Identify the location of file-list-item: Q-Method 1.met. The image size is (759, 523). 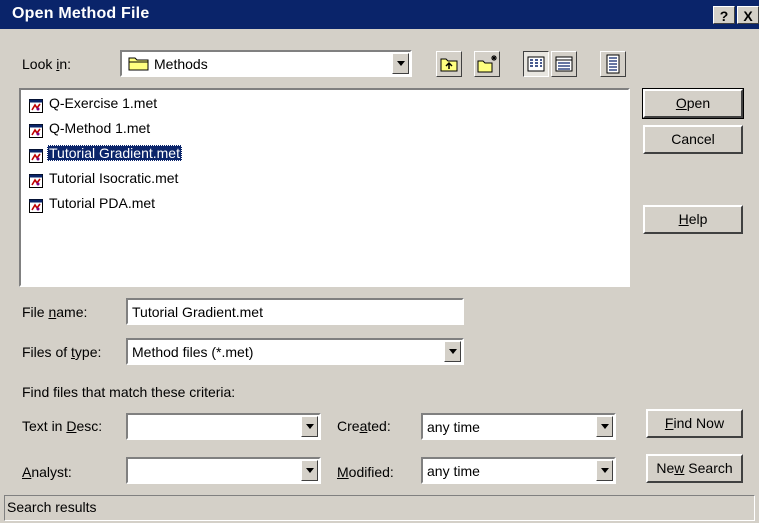
(90, 128).